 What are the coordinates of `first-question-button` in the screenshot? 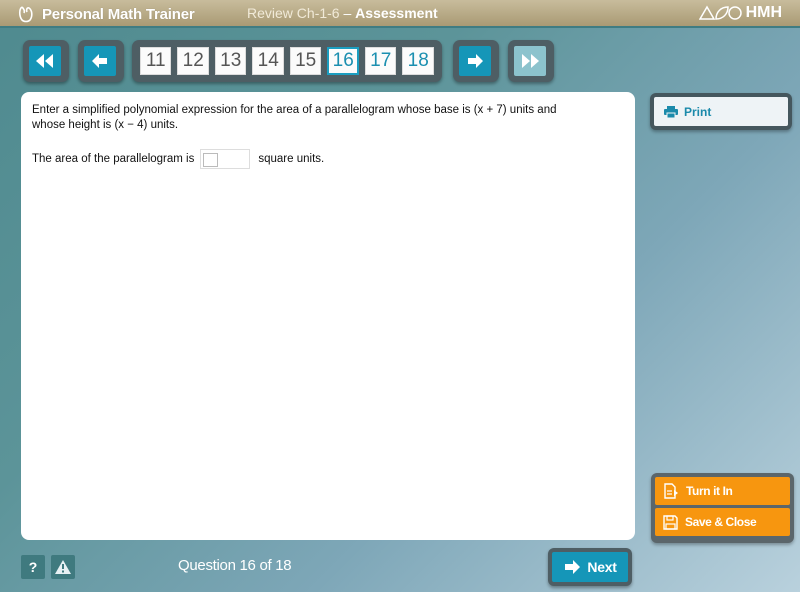 It's located at (45, 61).